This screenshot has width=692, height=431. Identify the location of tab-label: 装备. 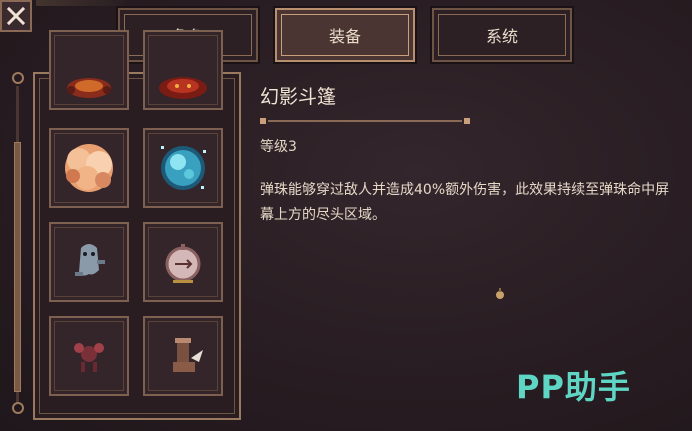
(344, 36).